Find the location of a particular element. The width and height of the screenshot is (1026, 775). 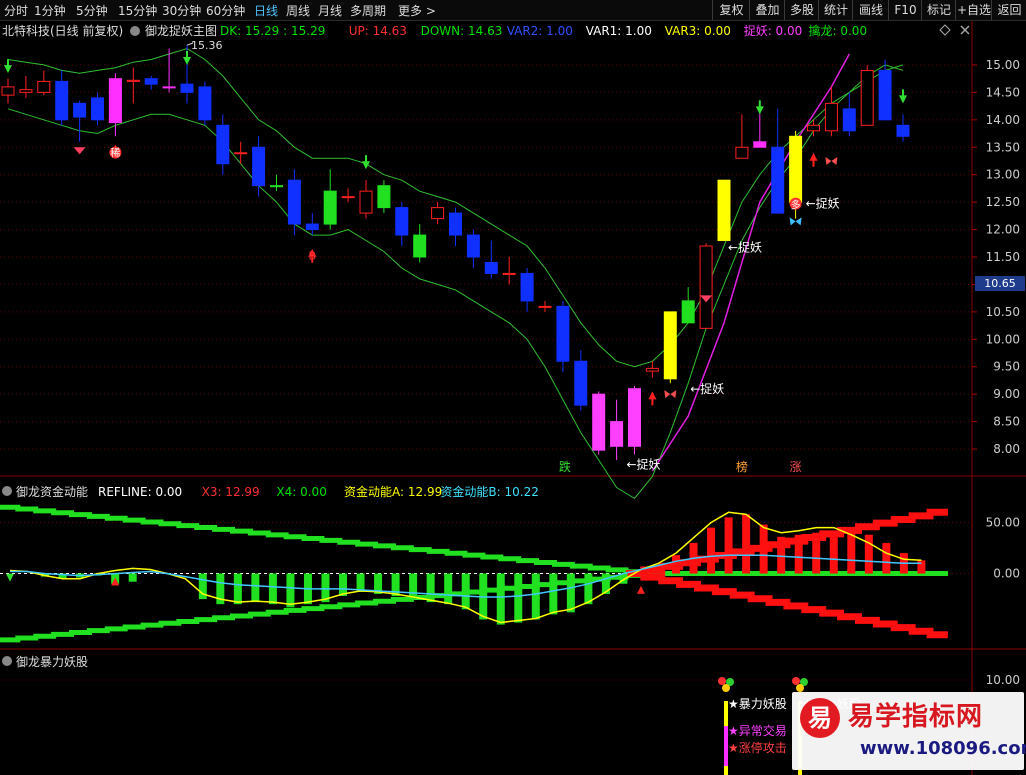

toolbar-button: 多股 is located at coordinates (801, 10).